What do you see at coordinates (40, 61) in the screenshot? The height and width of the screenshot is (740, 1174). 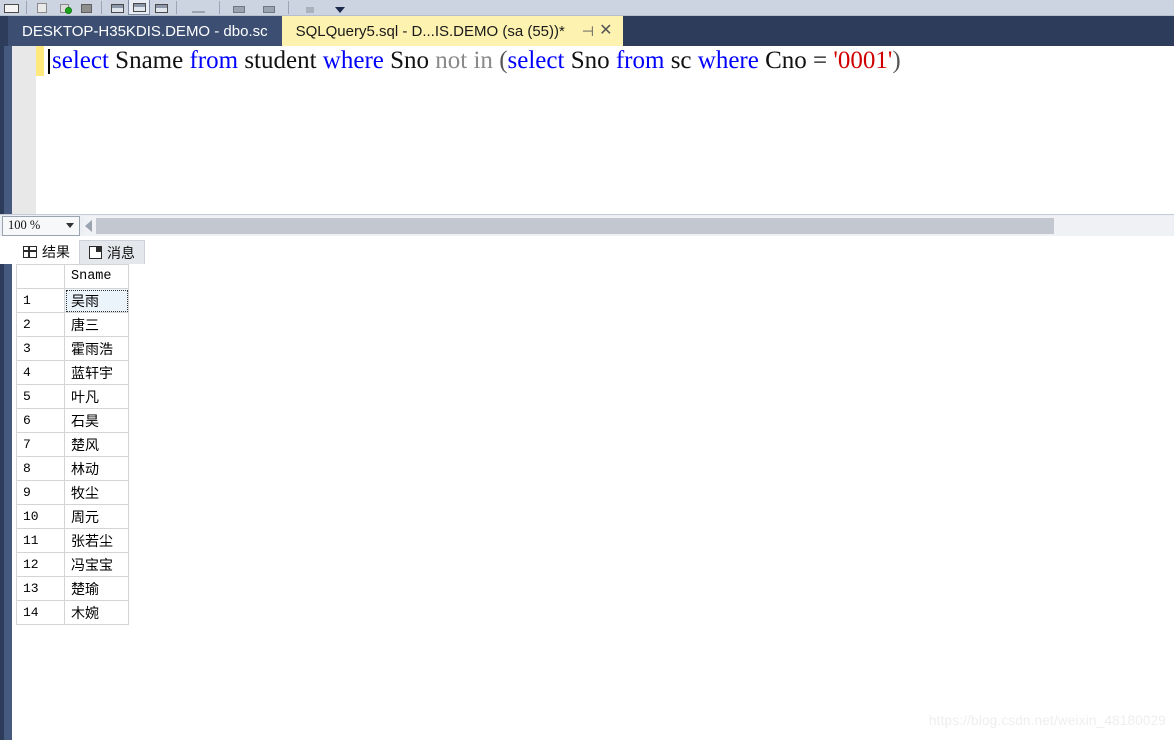 I see `unsaved-change-indicator` at bounding box center [40, 61].